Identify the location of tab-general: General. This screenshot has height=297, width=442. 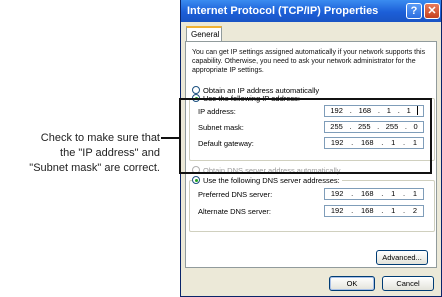
(204, 34).